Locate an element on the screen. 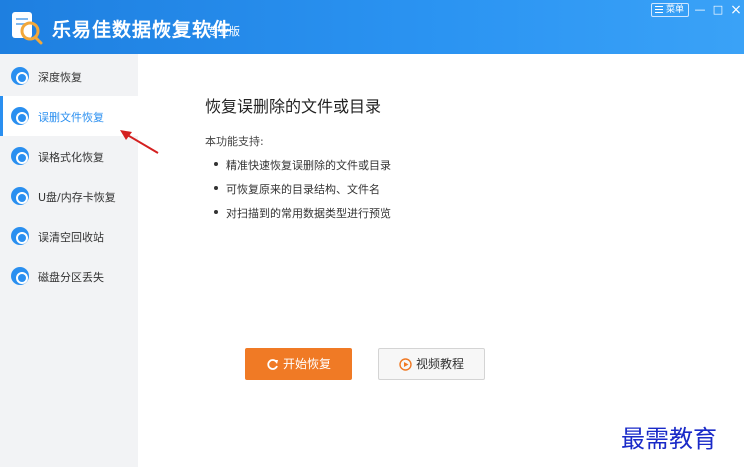  app-logo-icon is located at coordinates (27, 28).